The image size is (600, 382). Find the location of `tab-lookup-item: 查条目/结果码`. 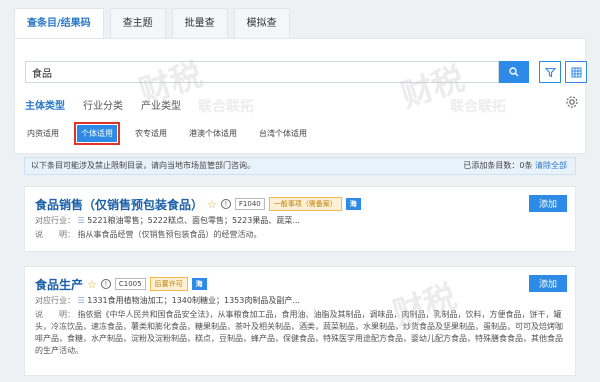

tab-lookup-item: 查条目/结果码 is located at coordinates (59, 23).